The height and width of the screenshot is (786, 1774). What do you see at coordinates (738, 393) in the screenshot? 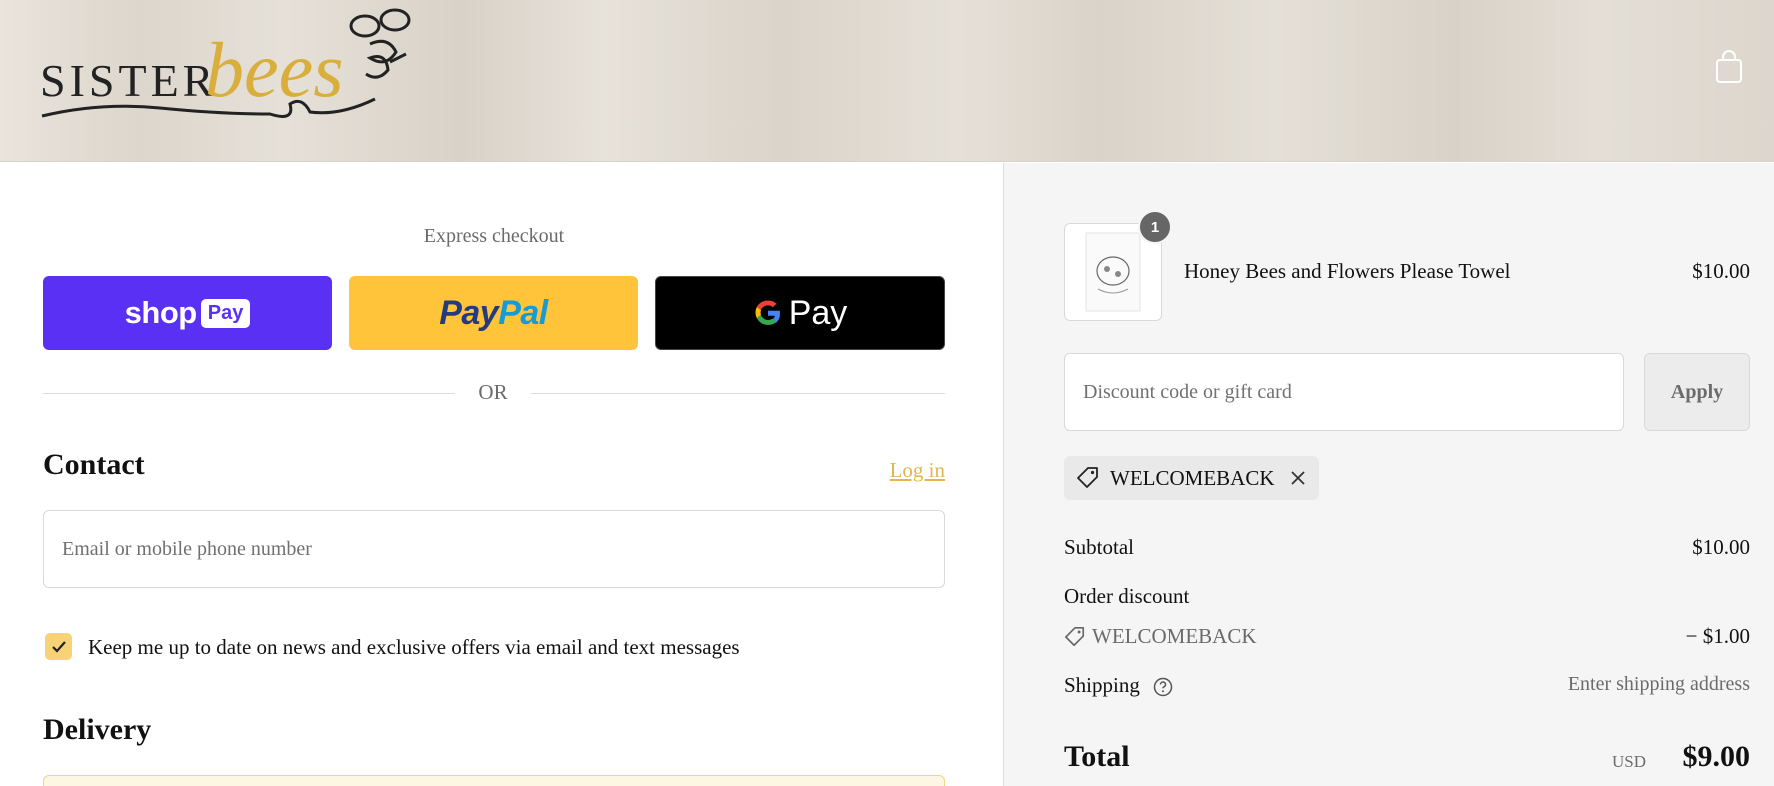
I see `or-divider-right` at bounding box center [738, 393].